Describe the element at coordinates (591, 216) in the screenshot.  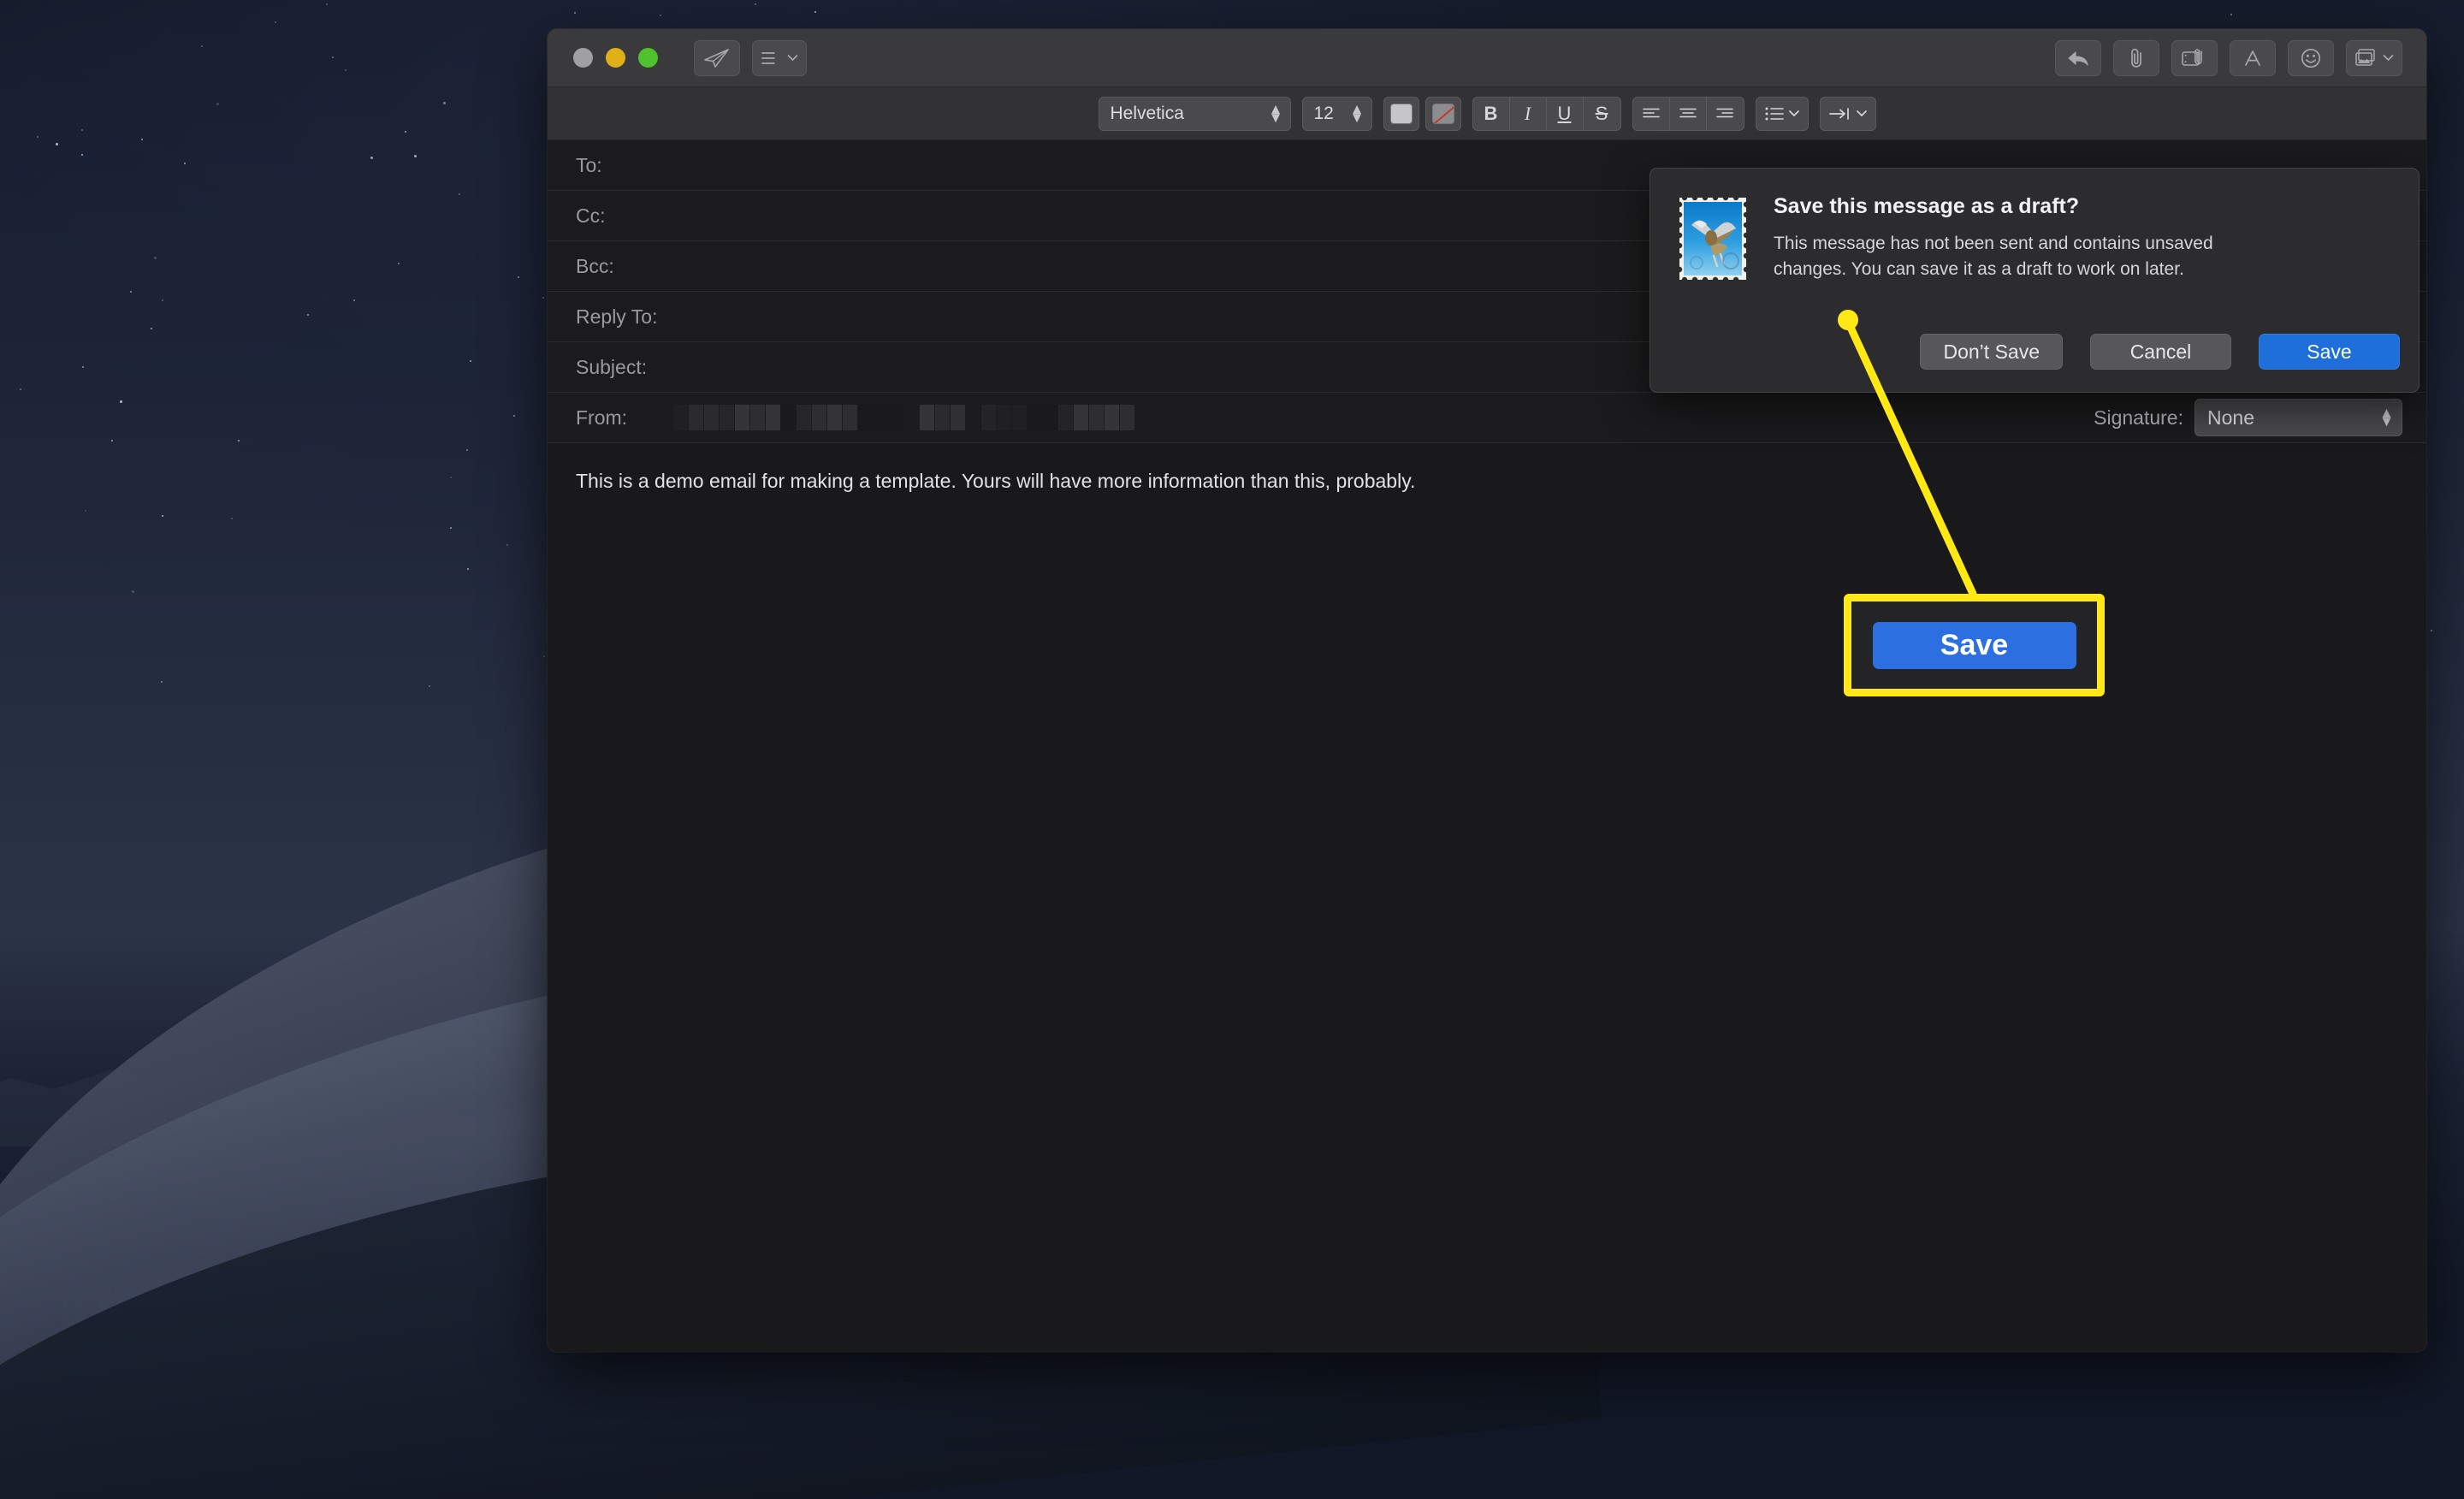
I see `cc-label: Cc:` at that location.